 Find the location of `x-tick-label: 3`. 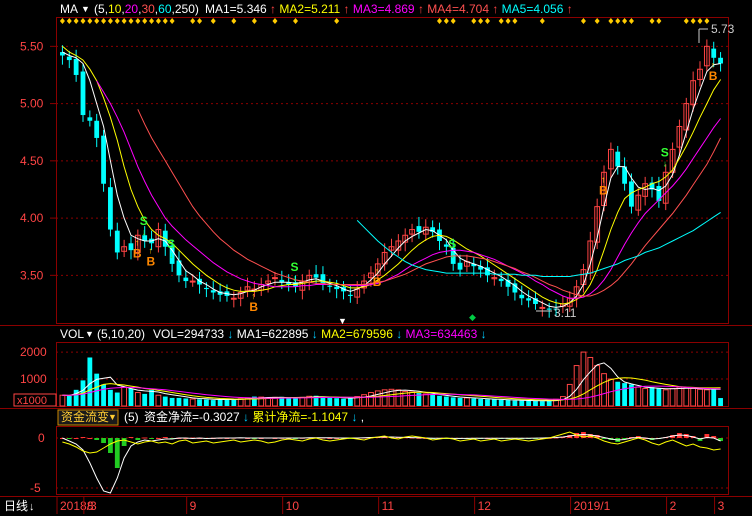

x-tick-label: 3 is located at coordinates (721, 506).